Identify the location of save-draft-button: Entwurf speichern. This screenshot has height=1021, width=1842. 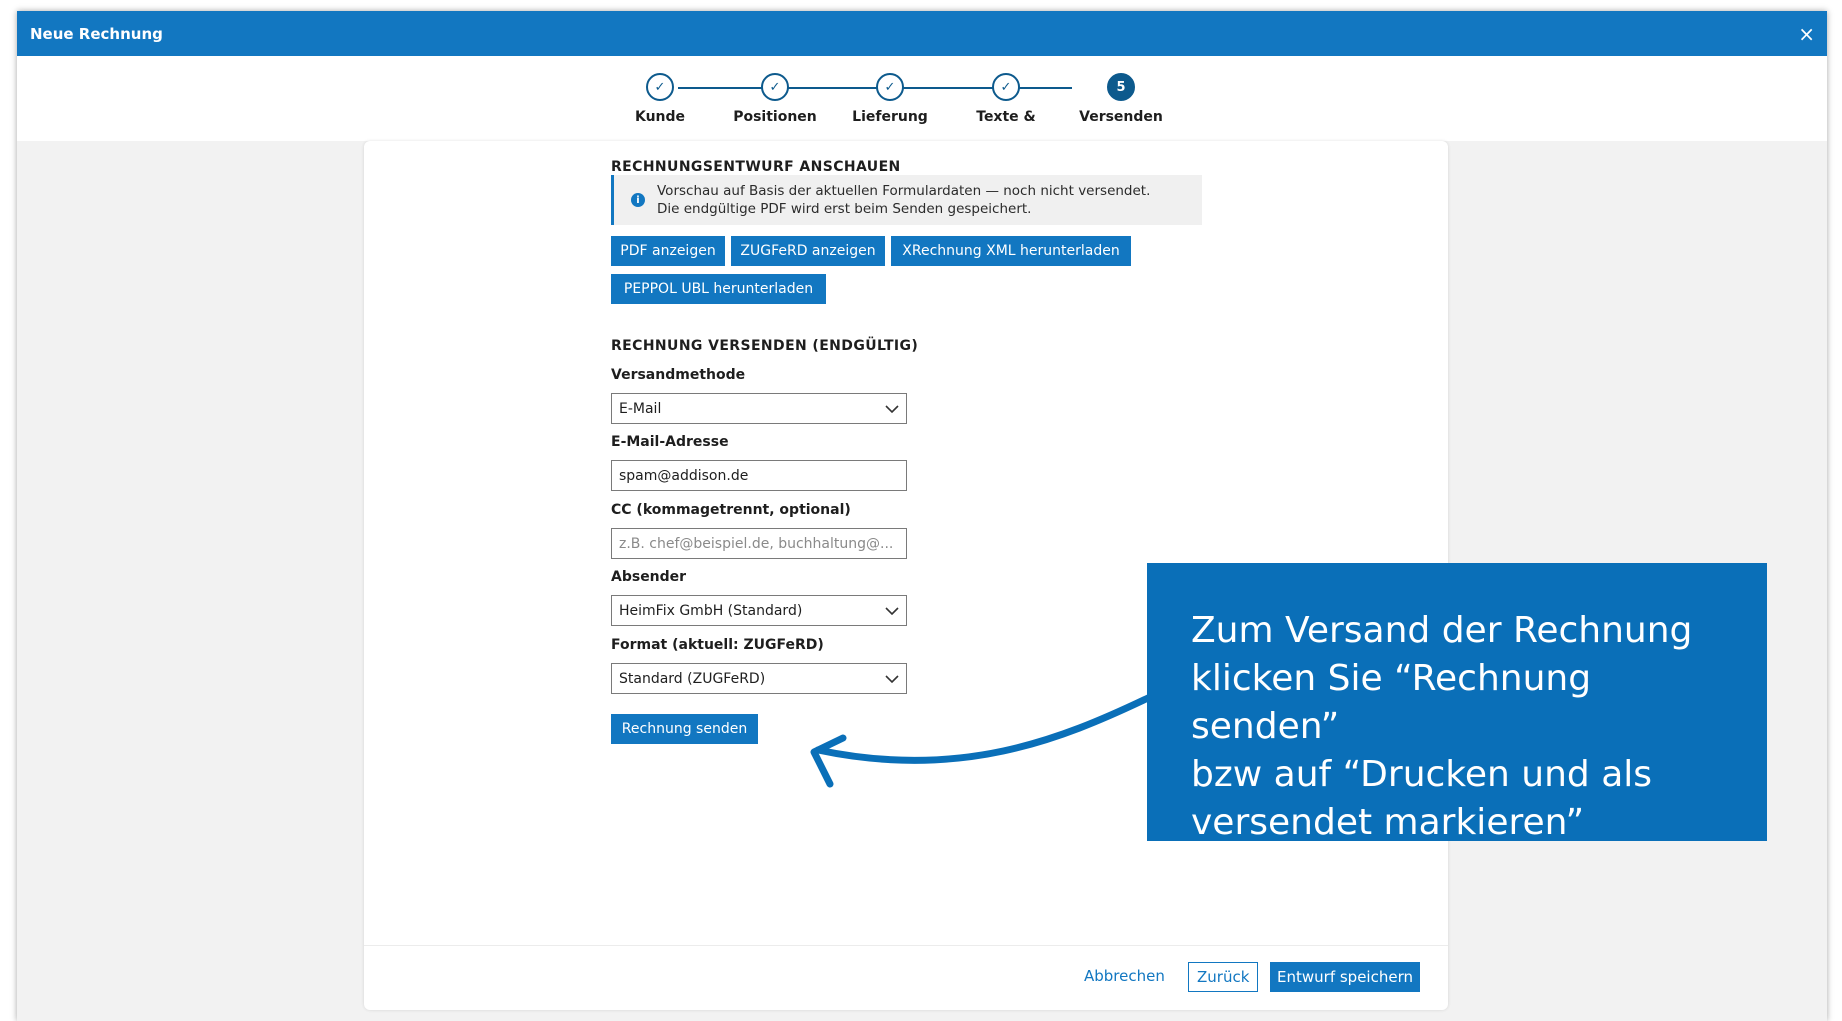
(1345, 977).